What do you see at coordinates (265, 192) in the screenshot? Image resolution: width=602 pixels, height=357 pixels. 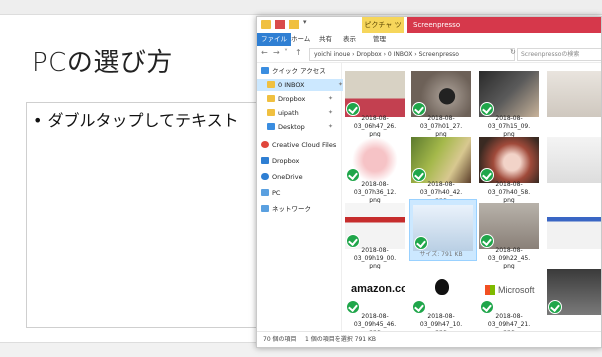 I see `pc-icon` at bounding box center [265, 192].